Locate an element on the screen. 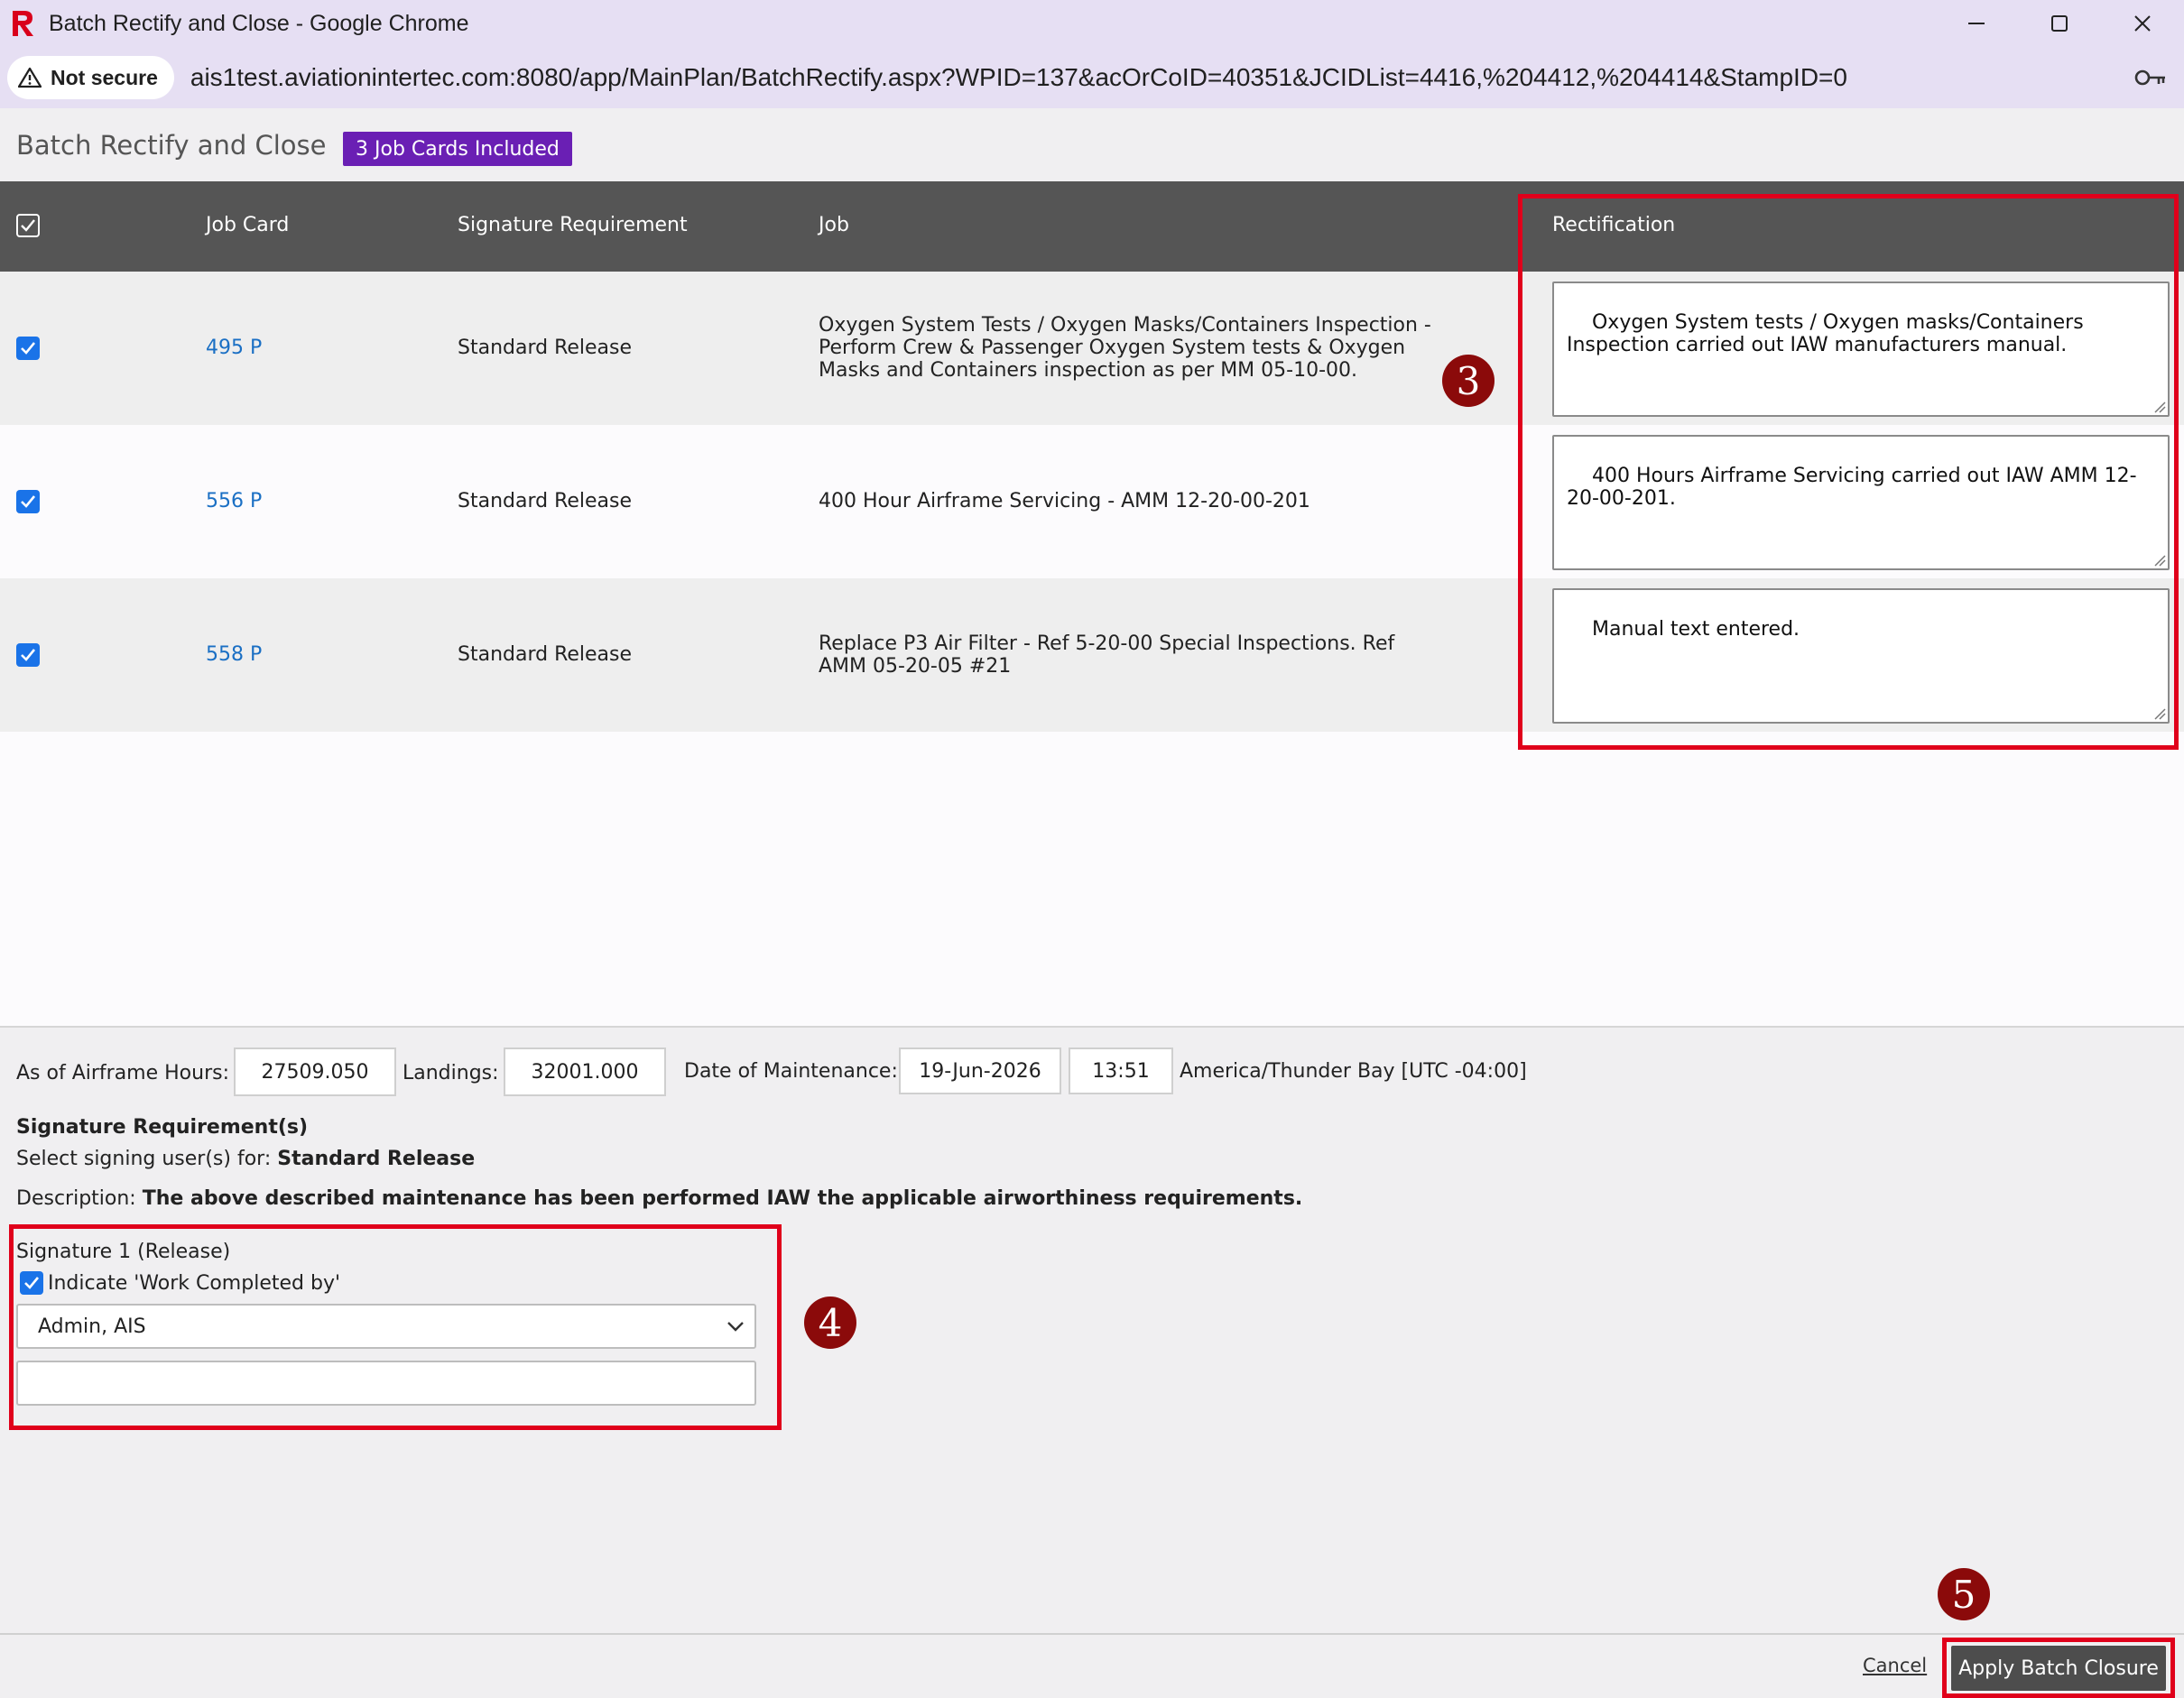  footer-bar is located at coordinates (1092, 1665).